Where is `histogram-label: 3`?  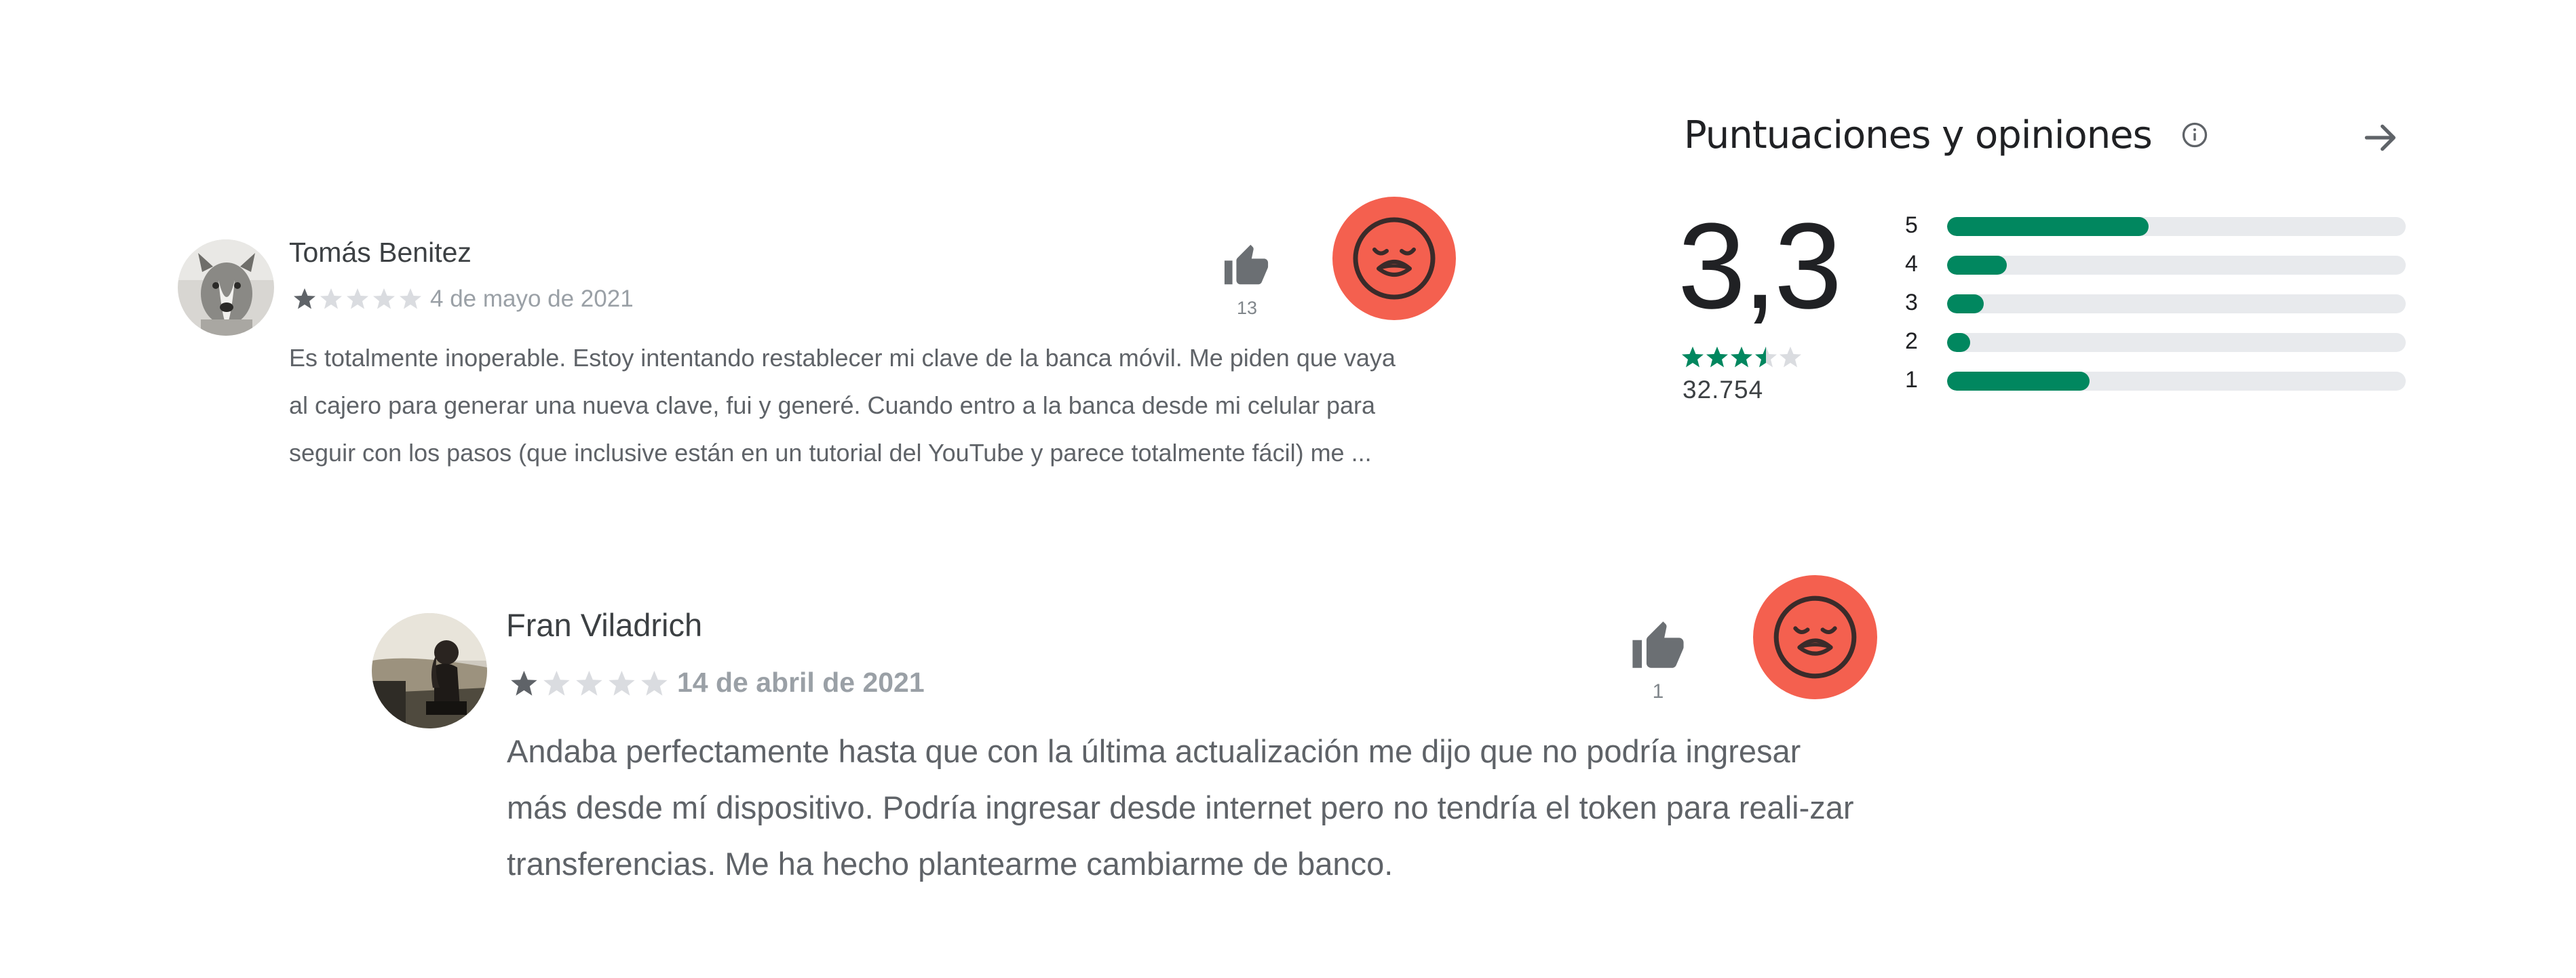
histogram-label: 3 is located at coordinates (1911, 302).